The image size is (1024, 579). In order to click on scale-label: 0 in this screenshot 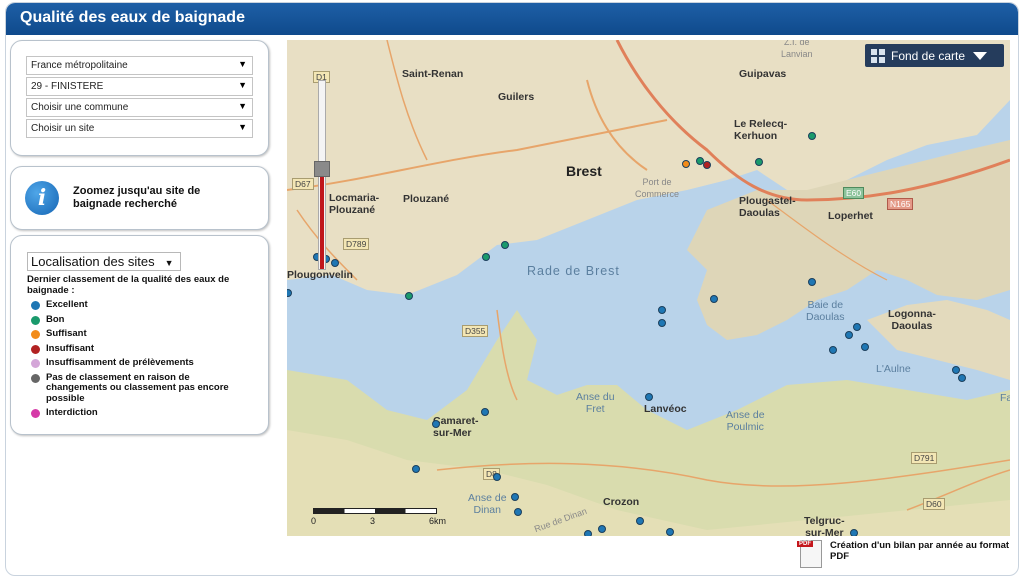, I will do `click(314, 521)`.